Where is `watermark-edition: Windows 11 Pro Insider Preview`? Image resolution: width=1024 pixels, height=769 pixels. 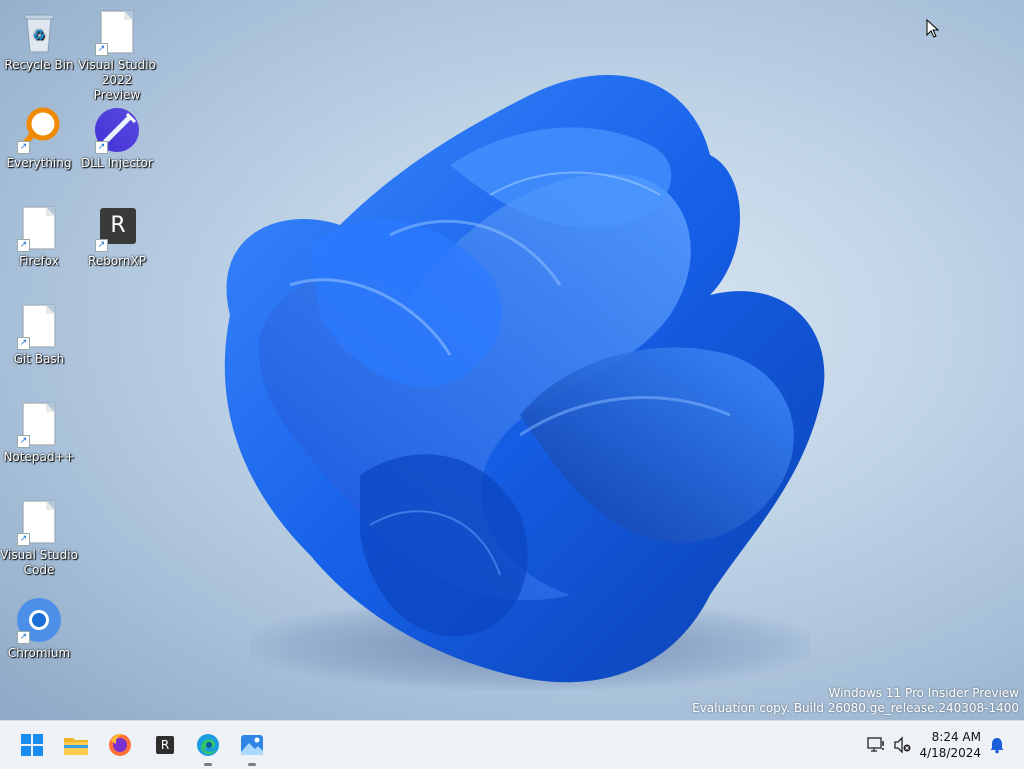
watermark-edition: Windows 11 Pro Insider Preview is located at coordinates (923, 693).